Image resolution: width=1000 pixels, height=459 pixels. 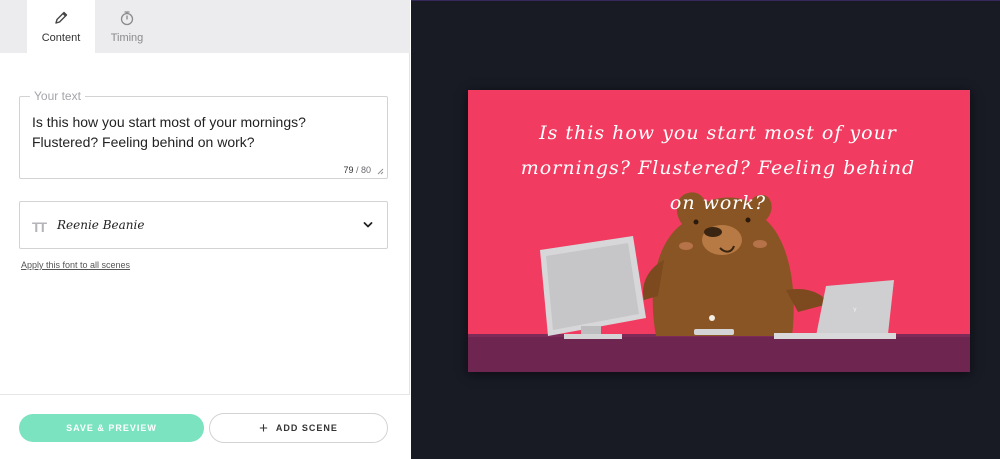 What do you see at coordinates (39, 227) in the screenshot?
I see `font-type-icon: TT` at bounding box center [39, 227].